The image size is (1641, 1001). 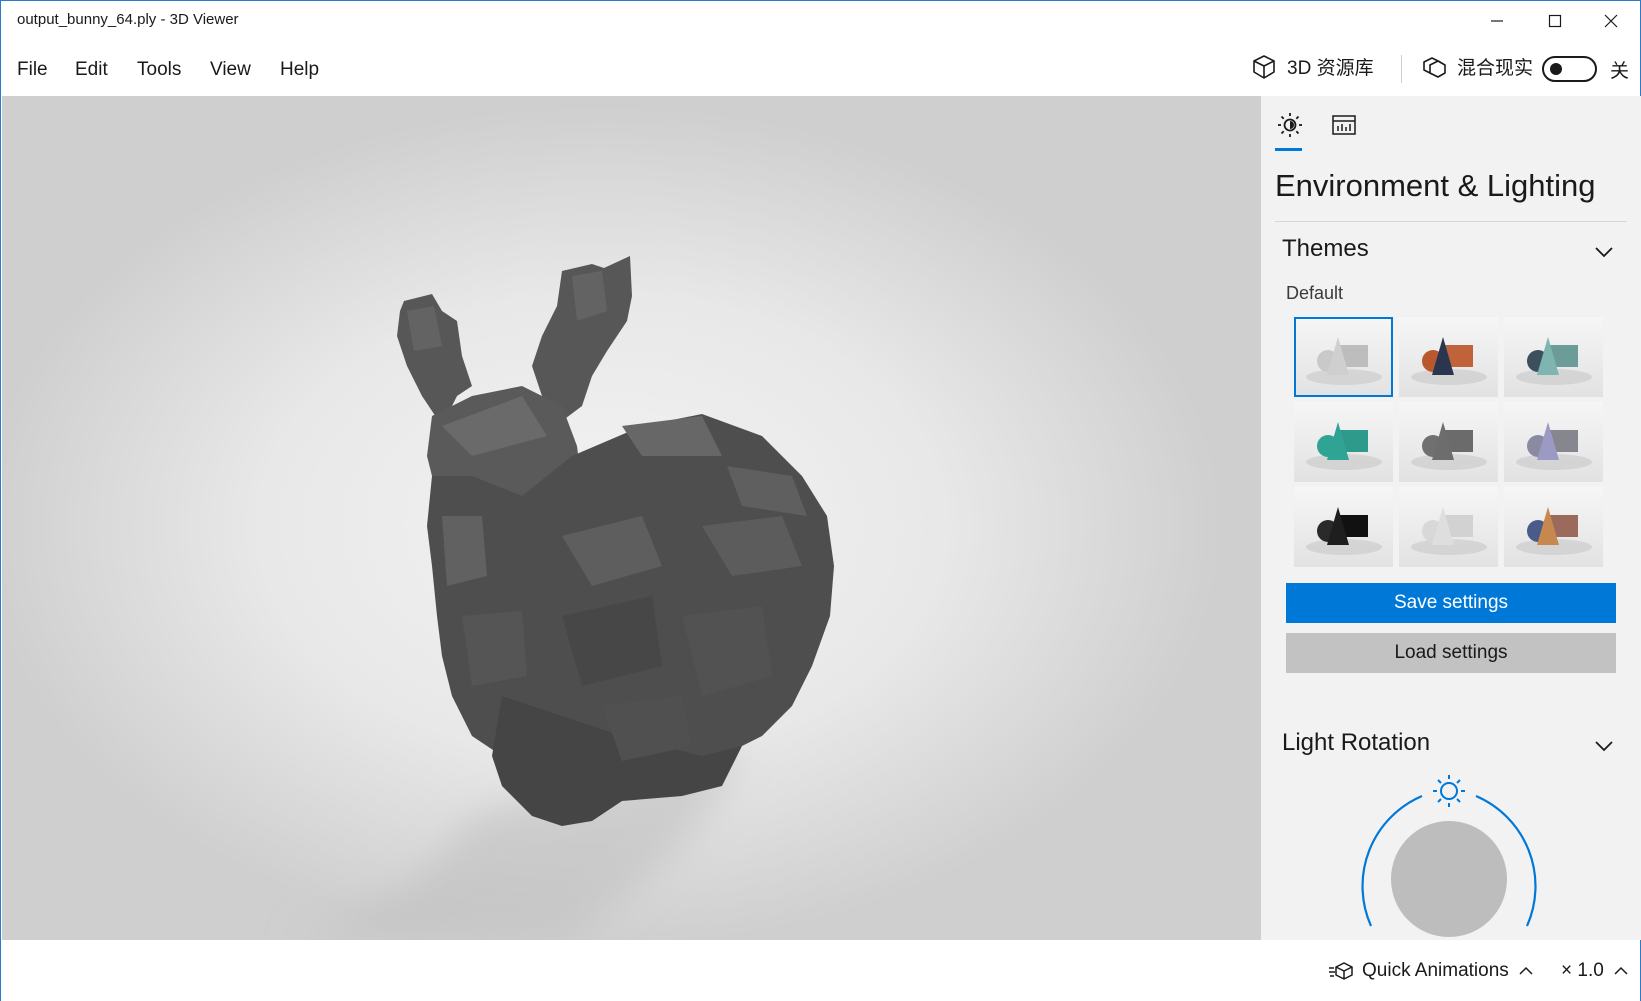 What do you see at coordinates (1325, 249) in the screenshot?
I see `themes-header: Themes` at bounding box center [1325, 249].